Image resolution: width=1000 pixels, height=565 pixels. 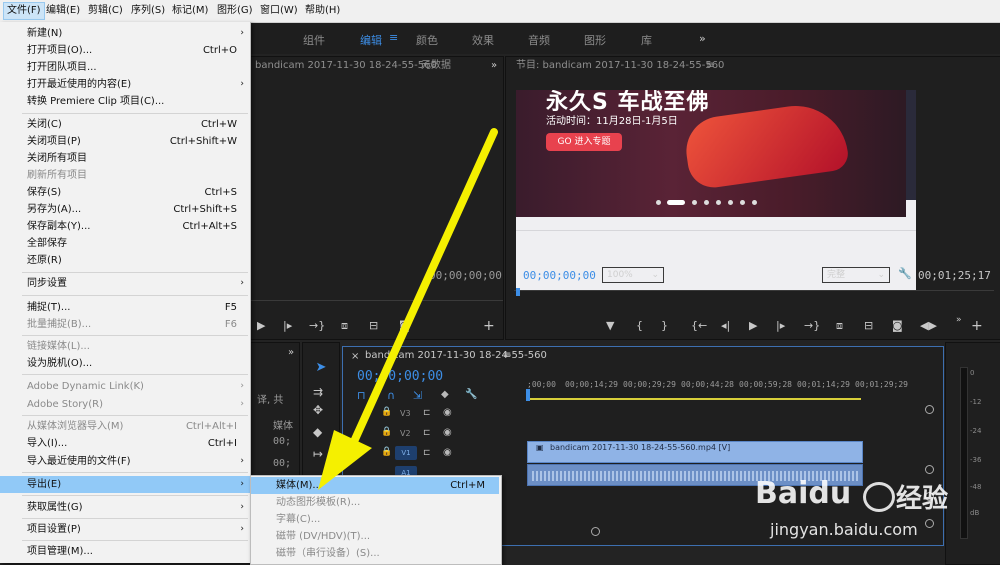 What do you see at coordinates (922, 499) in the screenshot?
I see `watermark-cn: 经验` at bounding box center [922, 499].